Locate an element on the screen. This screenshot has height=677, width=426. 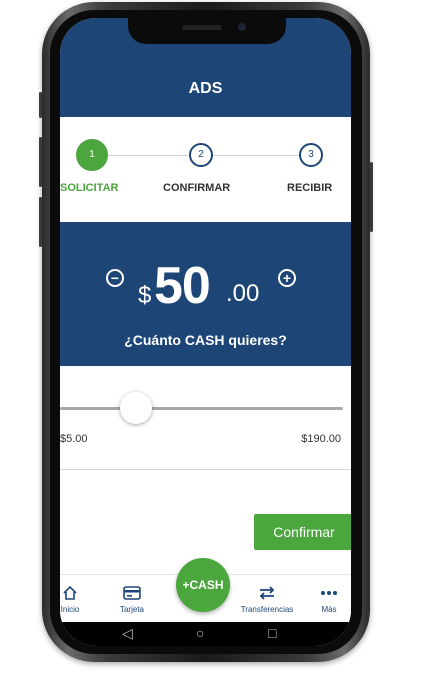
transfer-icon is located at coordinates (267, 593).